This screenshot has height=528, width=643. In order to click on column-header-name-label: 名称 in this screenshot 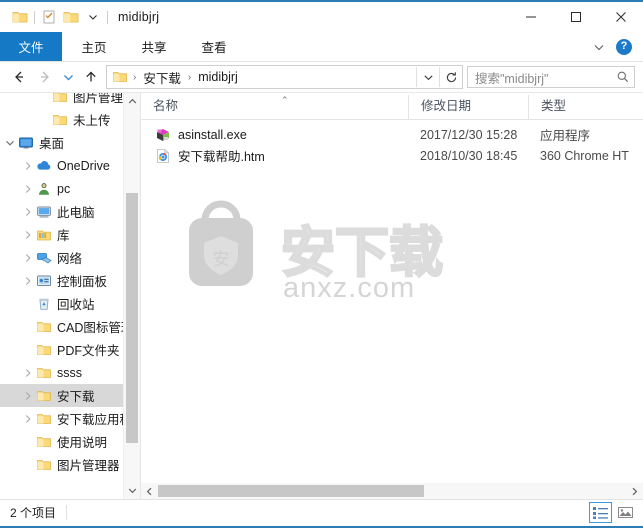, I will do `click(166, 106)`.